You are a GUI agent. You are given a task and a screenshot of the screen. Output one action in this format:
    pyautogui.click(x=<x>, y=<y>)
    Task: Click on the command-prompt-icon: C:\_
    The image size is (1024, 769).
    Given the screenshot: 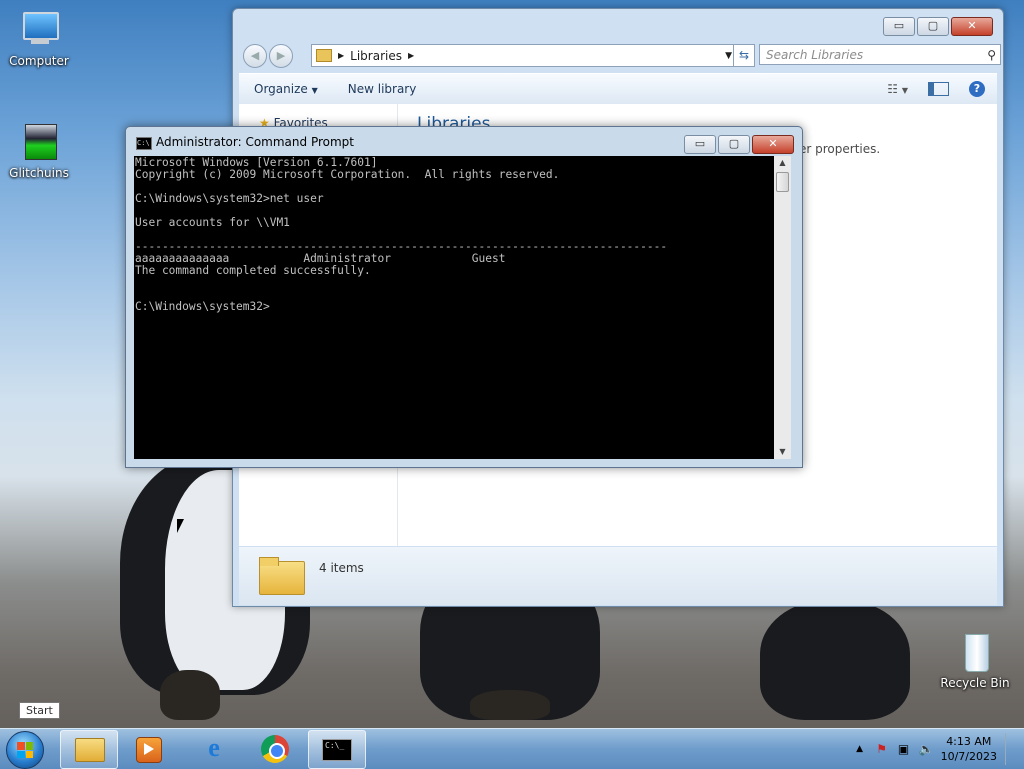 What is the action you would take?
    pyautogui.click(x=337, y=750)
    